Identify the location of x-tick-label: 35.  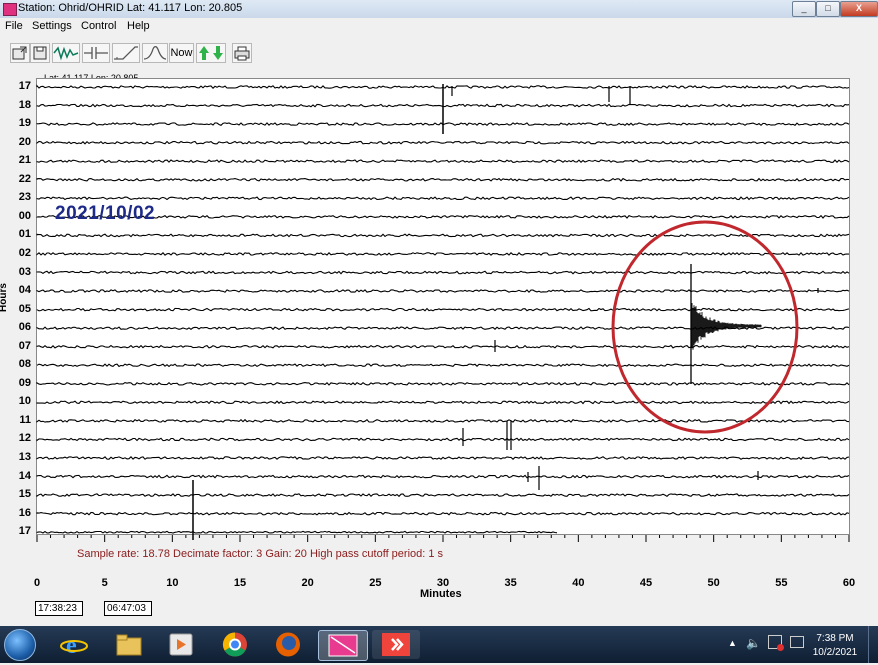
(510, 583).